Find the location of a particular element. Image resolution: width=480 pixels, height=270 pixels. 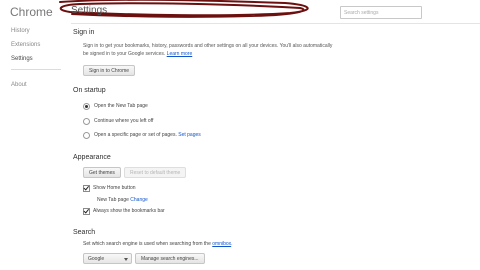

sidebar-item-history: History is located at coordinates (20, 31).